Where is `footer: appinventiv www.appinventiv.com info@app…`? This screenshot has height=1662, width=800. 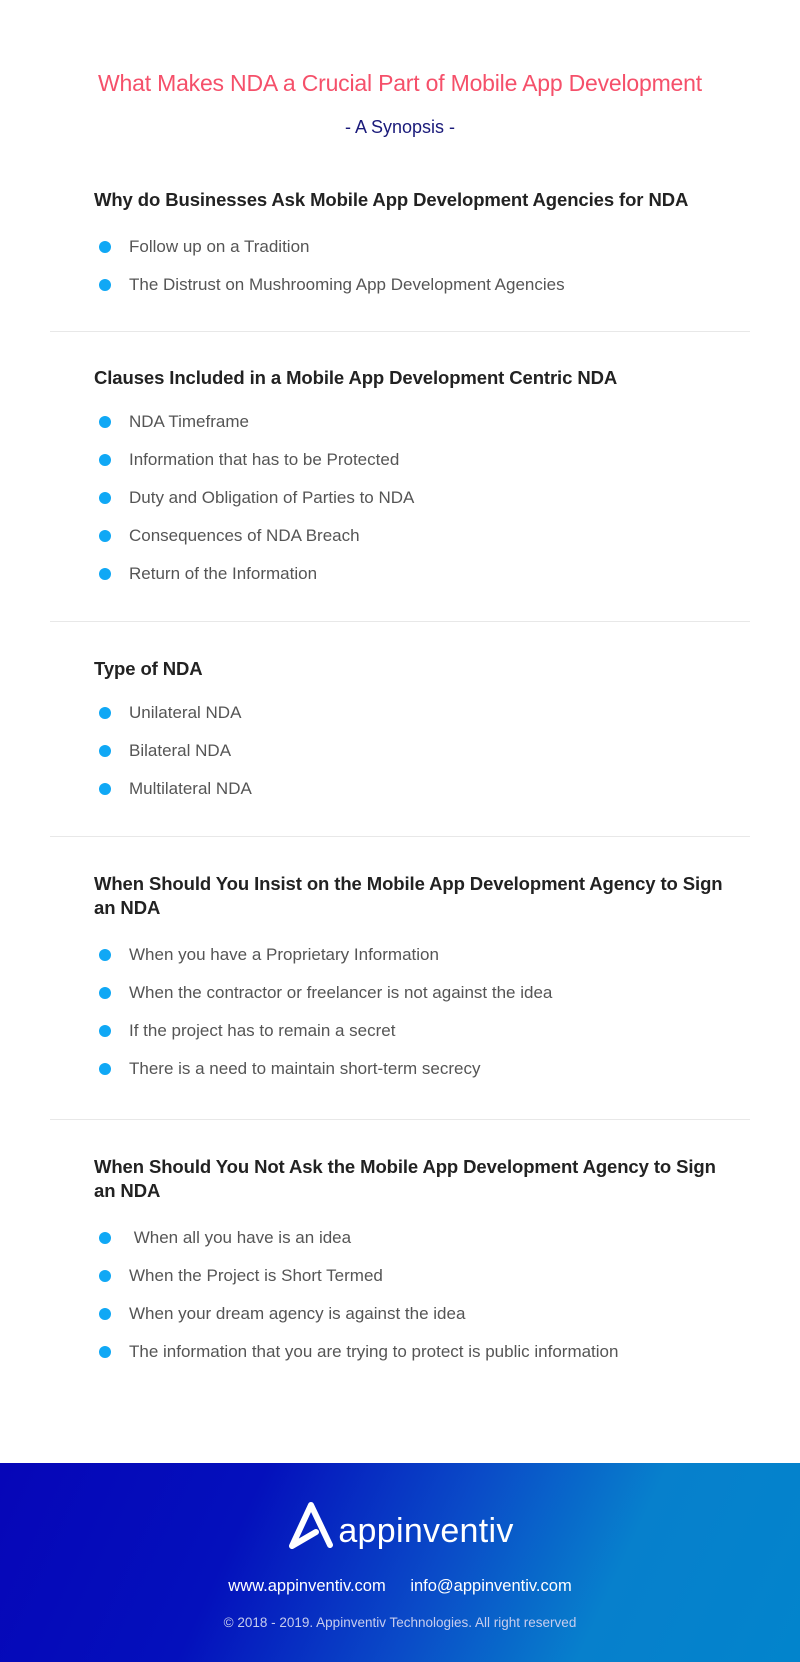
footer: appinventiv www.appinventiv.com info@app… is located at coordinates (400, 1562).